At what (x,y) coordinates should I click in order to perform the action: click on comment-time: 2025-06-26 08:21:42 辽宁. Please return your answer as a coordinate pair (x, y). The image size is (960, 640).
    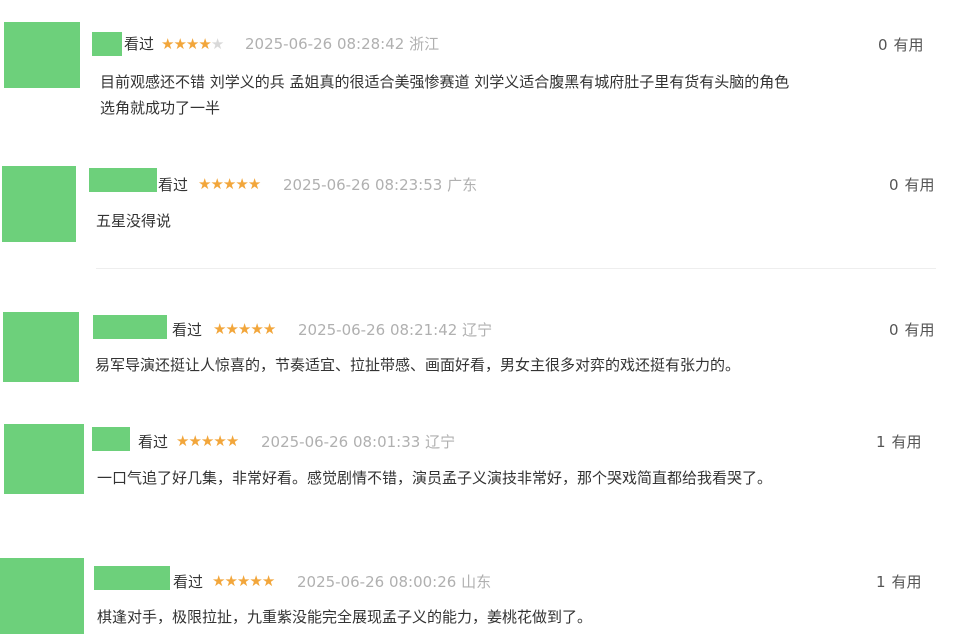
    Looking at the image, I should click on (395, 330).